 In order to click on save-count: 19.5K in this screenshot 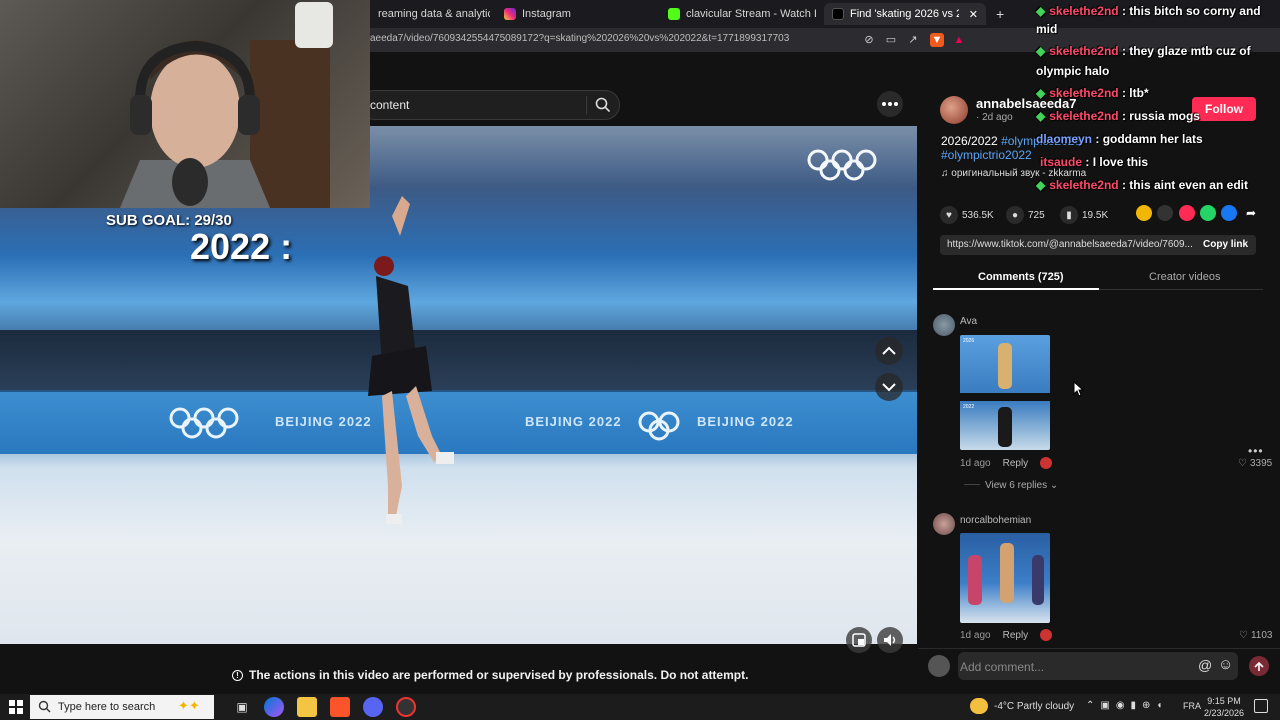, I will do `click(1095, 215)`.